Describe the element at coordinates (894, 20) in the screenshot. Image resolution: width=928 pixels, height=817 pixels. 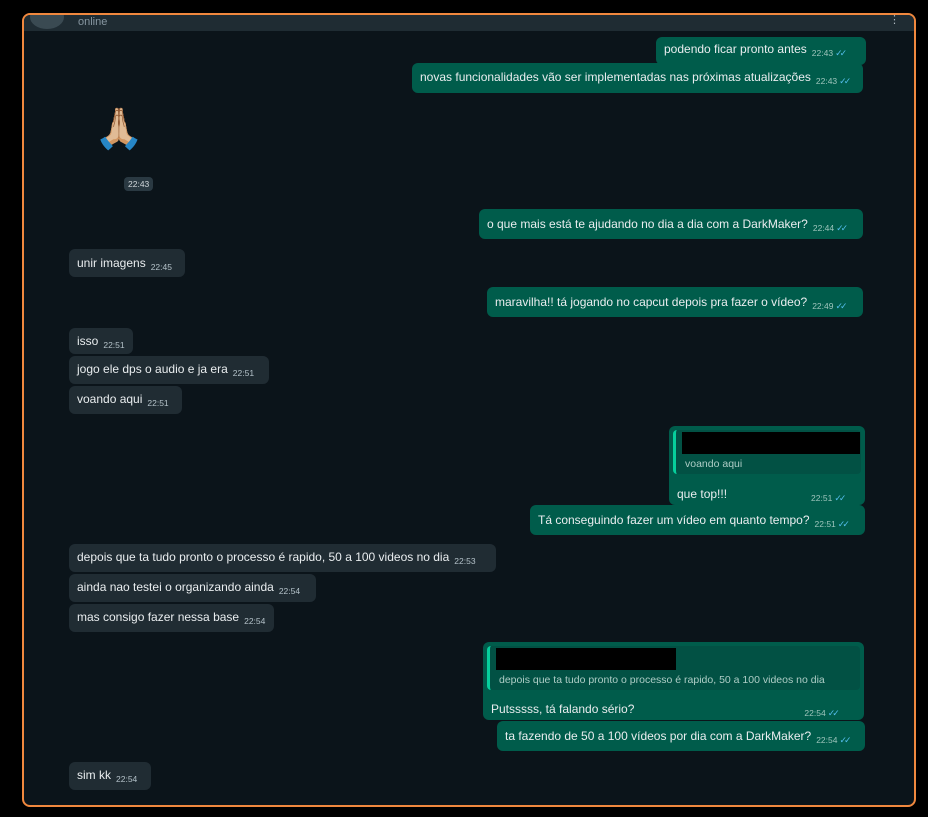
I see `menu-icon: ⋮` at that location.